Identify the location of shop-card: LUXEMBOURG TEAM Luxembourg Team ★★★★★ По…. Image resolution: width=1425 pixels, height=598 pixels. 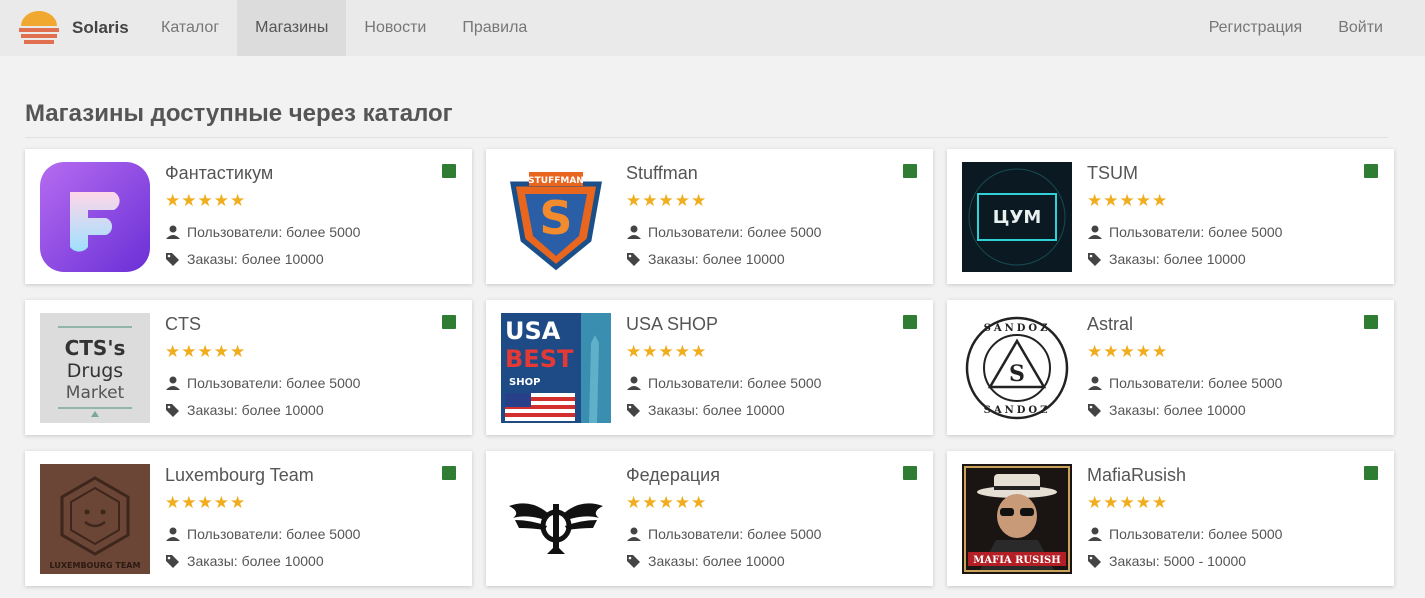
(248, 518).